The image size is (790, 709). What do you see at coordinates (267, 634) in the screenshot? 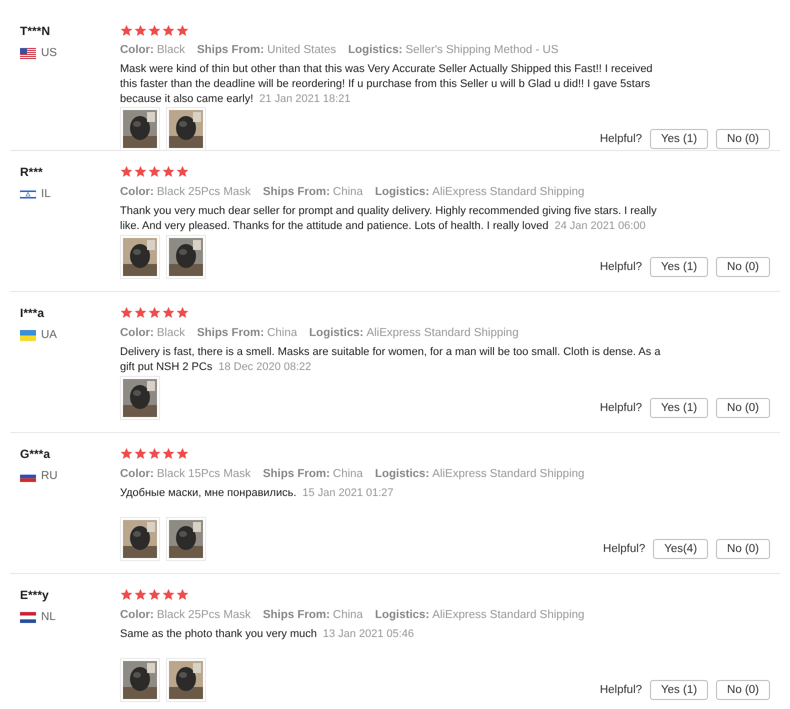
I see `review-text: Same as the photo thank you very much 13 Jan 2021 05:46` at bounding box center [267, 634].